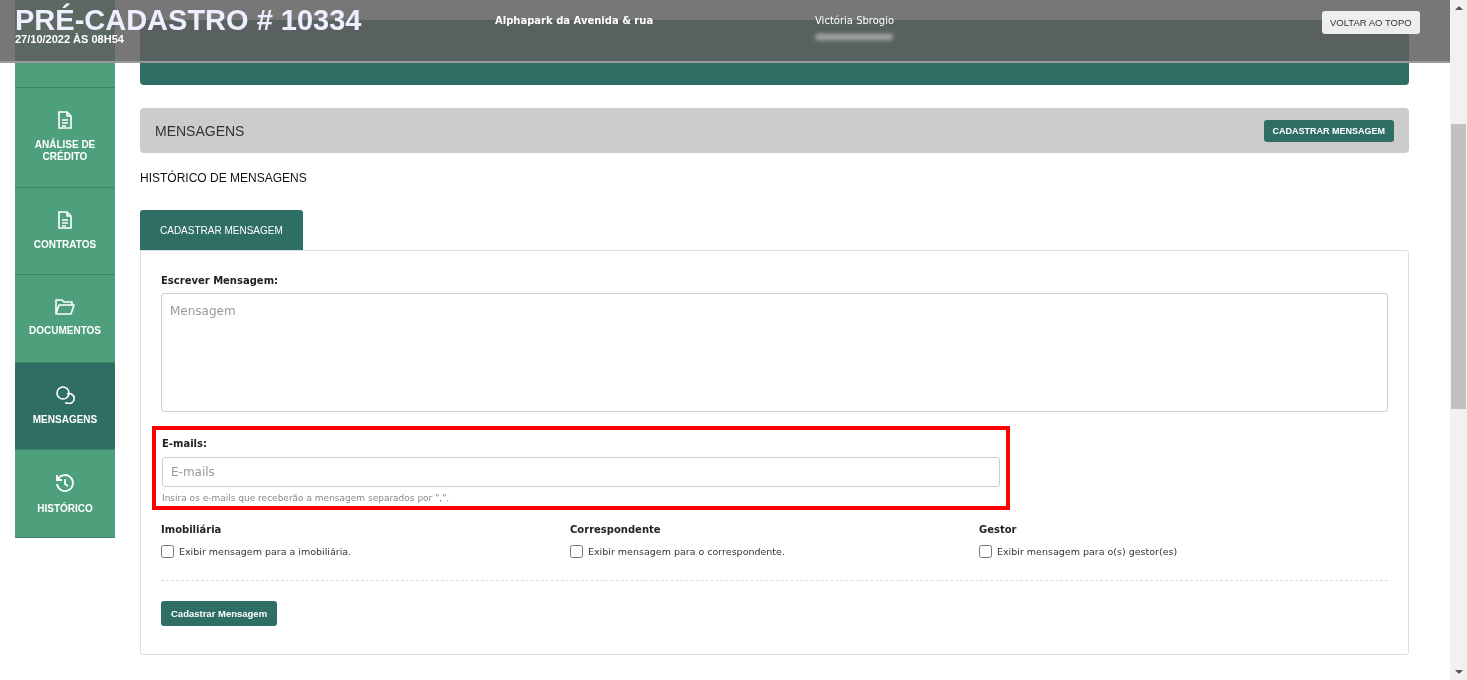 This screenshot has width=1467, height=680. Describe the element at coordinates (1328, 130) in the screenshot. I see `new-message-button: CADASTRAR MENSAGEM` at that location.